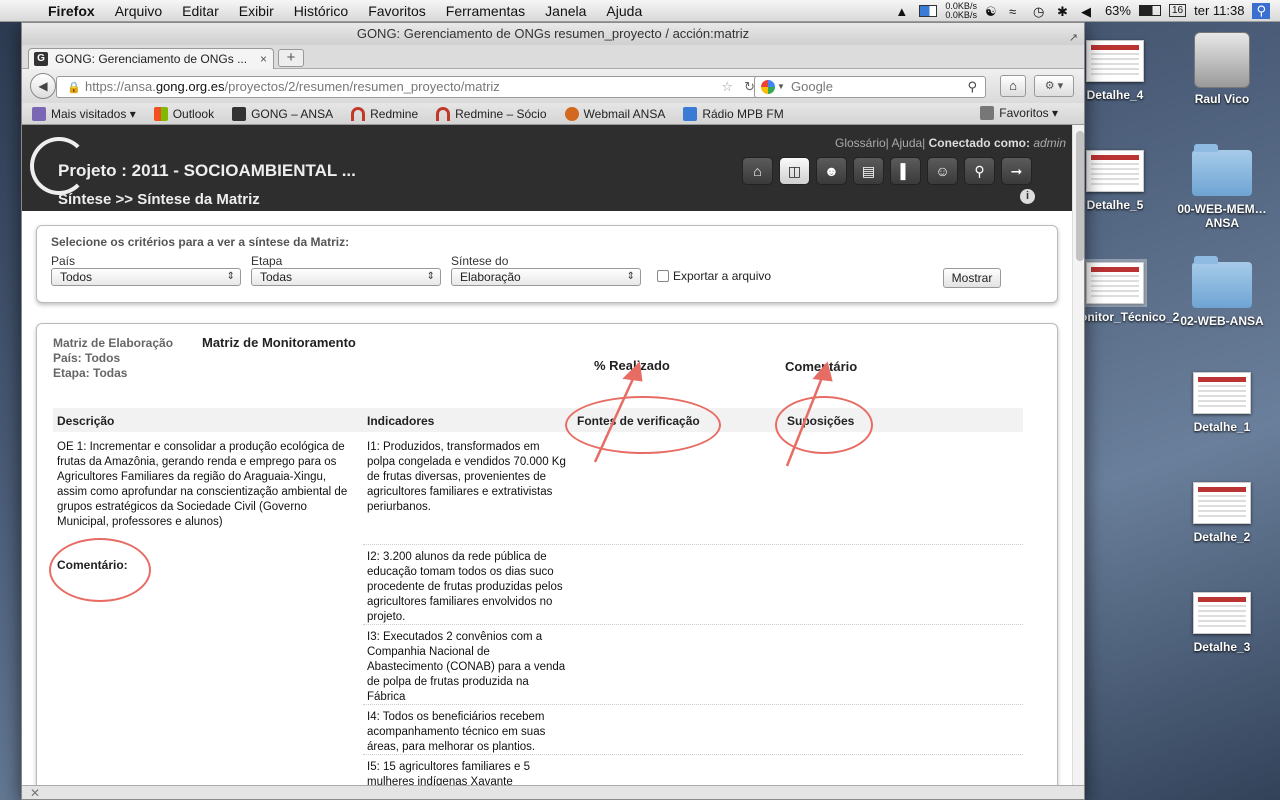 The height and width of the screenshot is (800, 1280). What do you see at coordinates (1089, 11) in the screenshot?
I see `volume-icon: ◀` at bounding box center [1089, 11].